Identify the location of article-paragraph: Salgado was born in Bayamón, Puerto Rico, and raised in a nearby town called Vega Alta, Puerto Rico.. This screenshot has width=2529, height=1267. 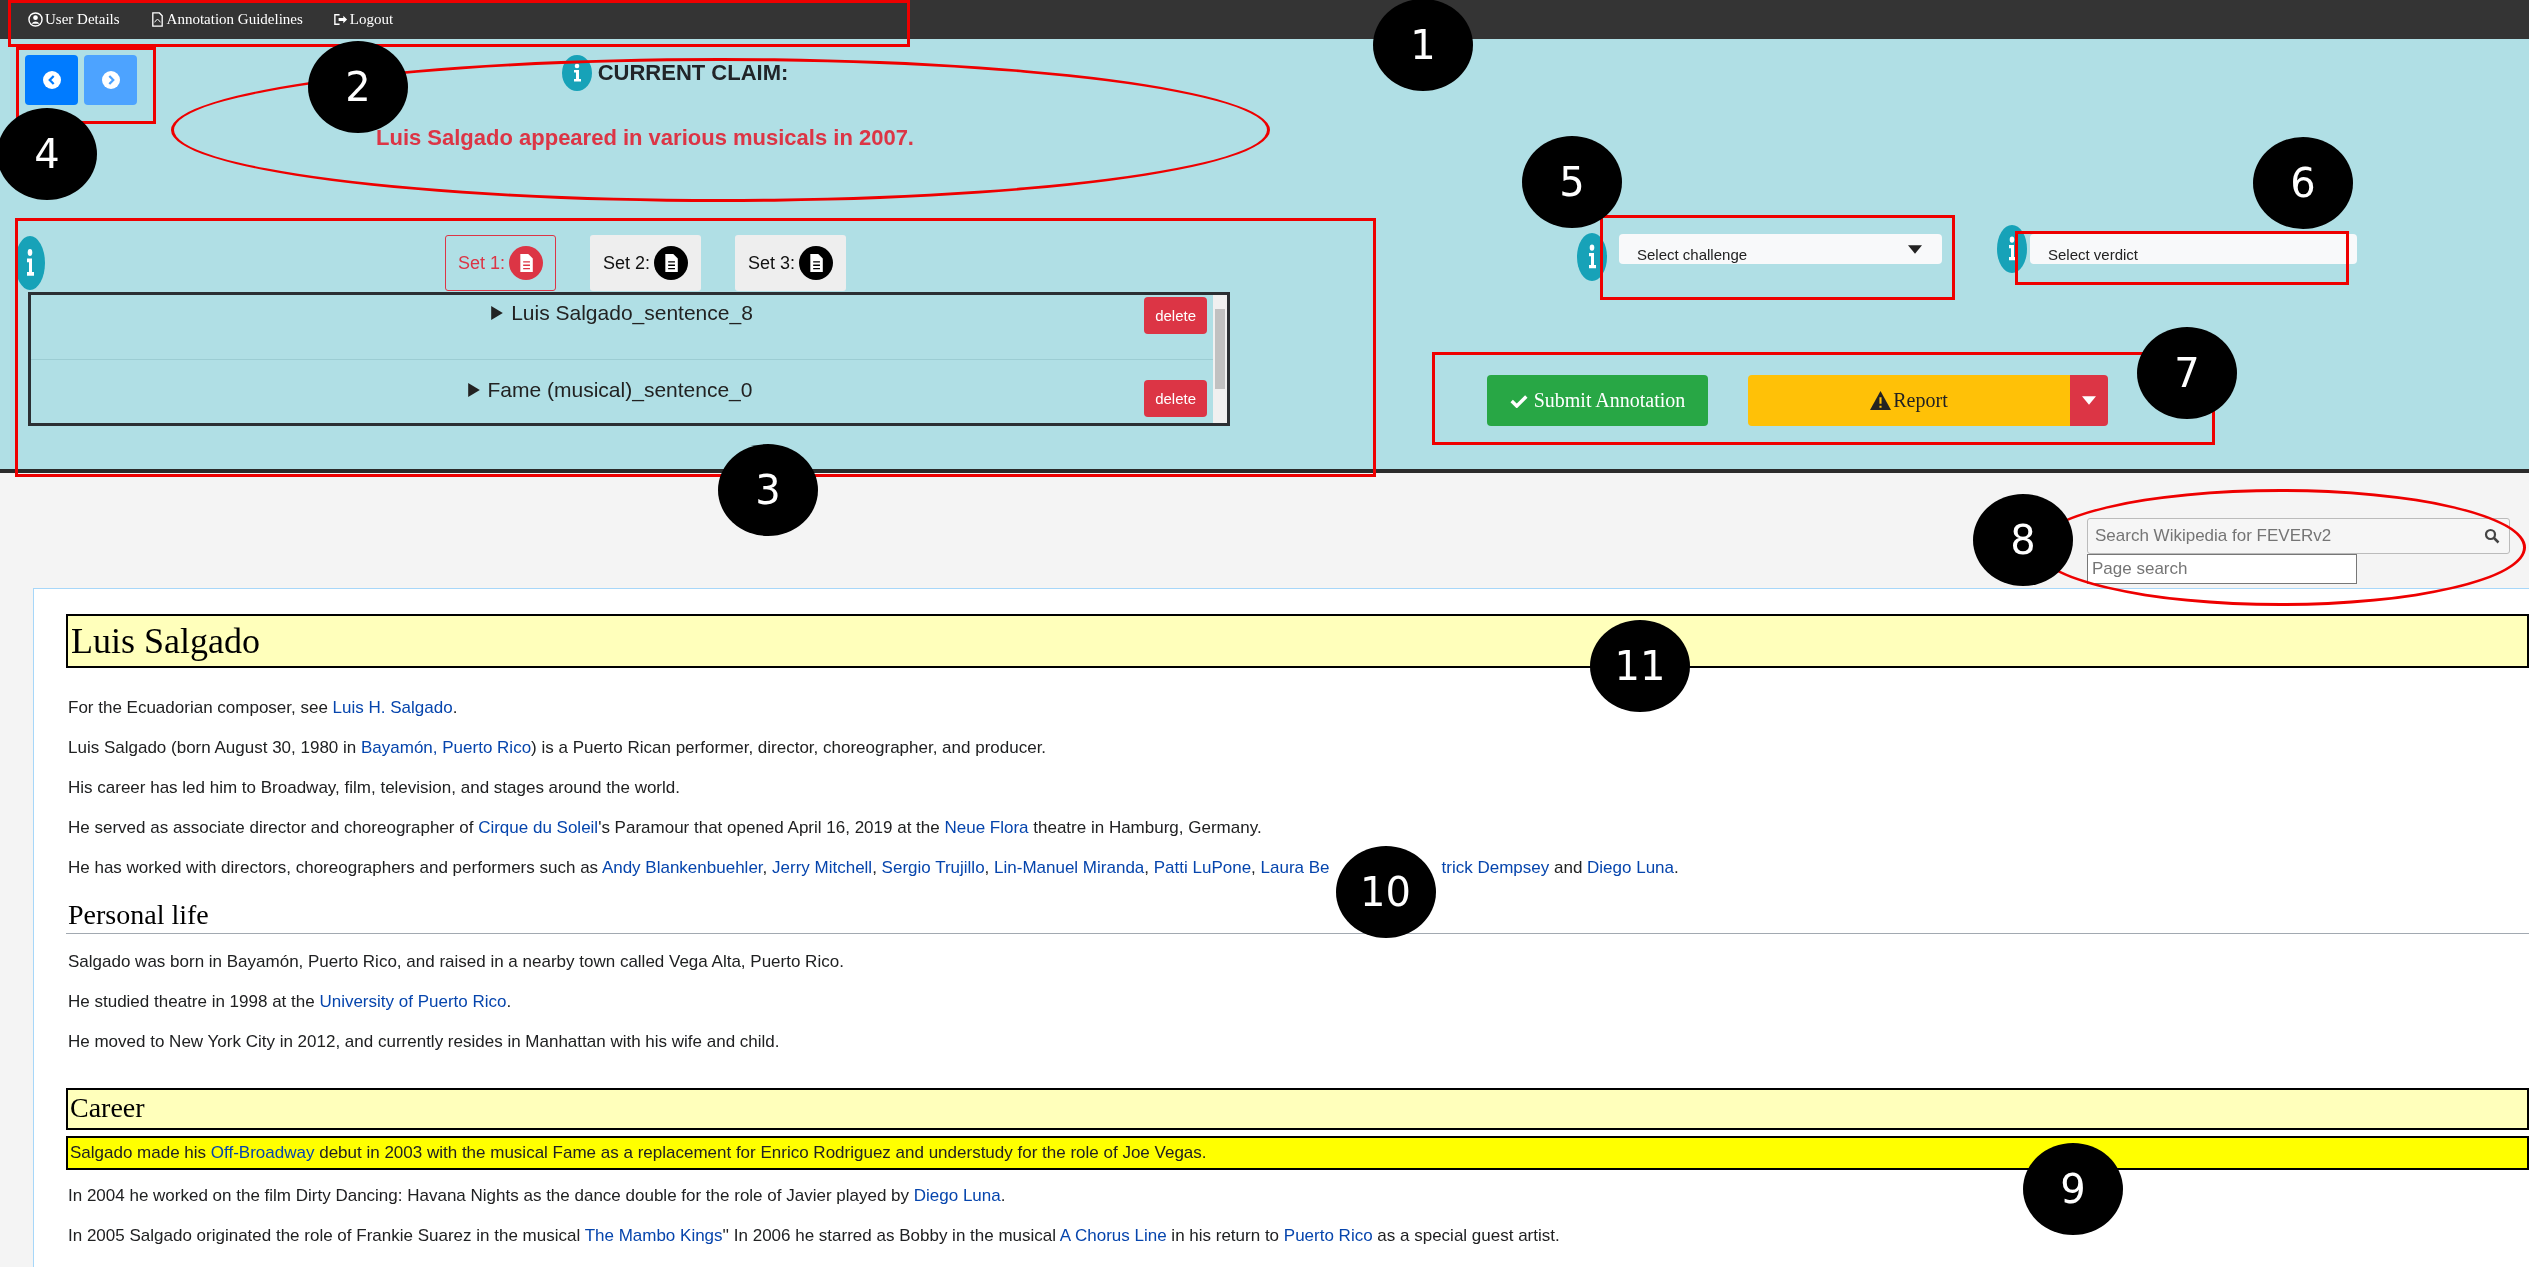
(455, 962).